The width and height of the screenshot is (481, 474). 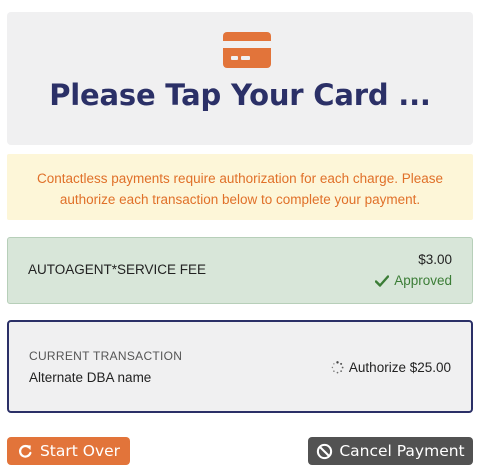 I want to click on approved-status: Approved, so click(x=413, y=280).